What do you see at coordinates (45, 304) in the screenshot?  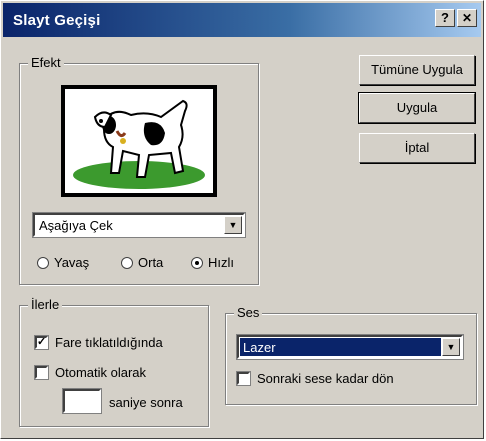 I see `advance-group-label: İlerle` at bounding box center [45, 304].